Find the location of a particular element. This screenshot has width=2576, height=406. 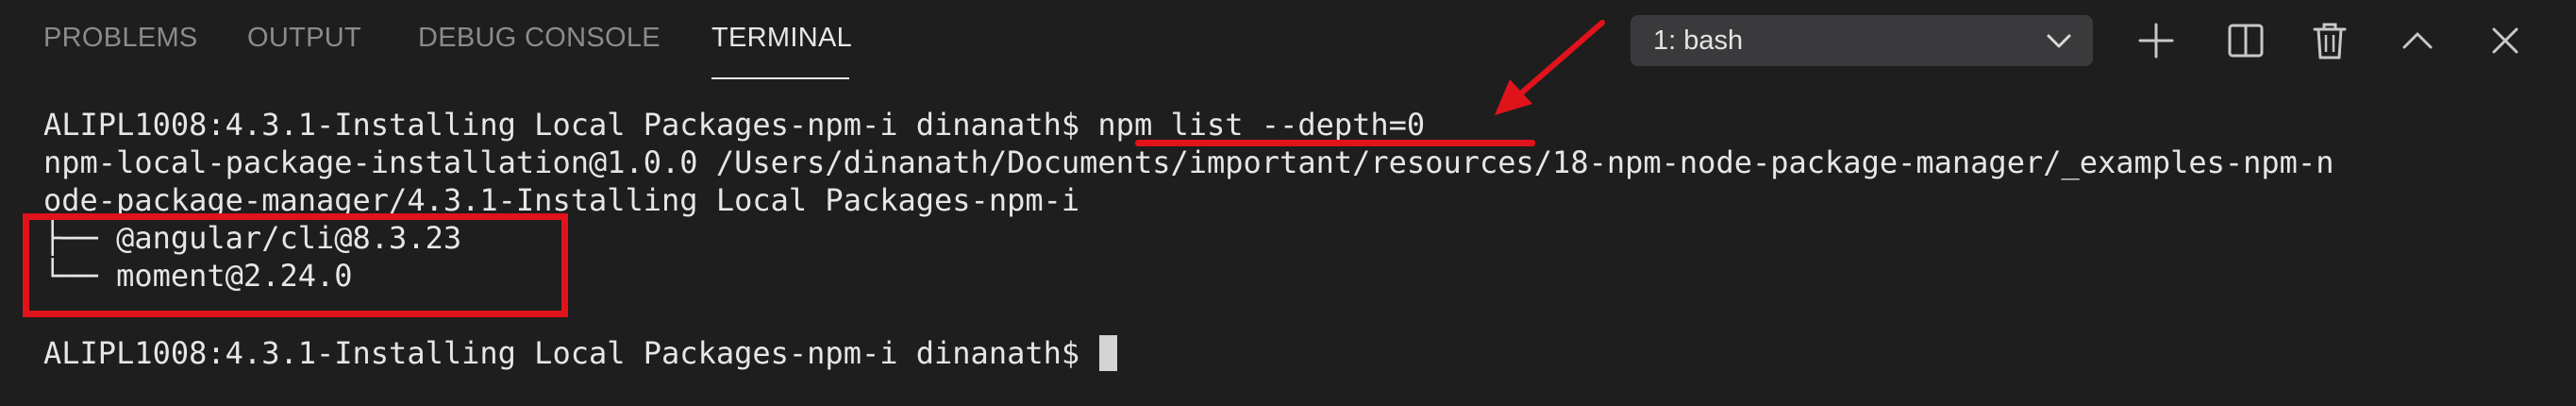

active-tab-indicator is located at coordinates (780, 78).